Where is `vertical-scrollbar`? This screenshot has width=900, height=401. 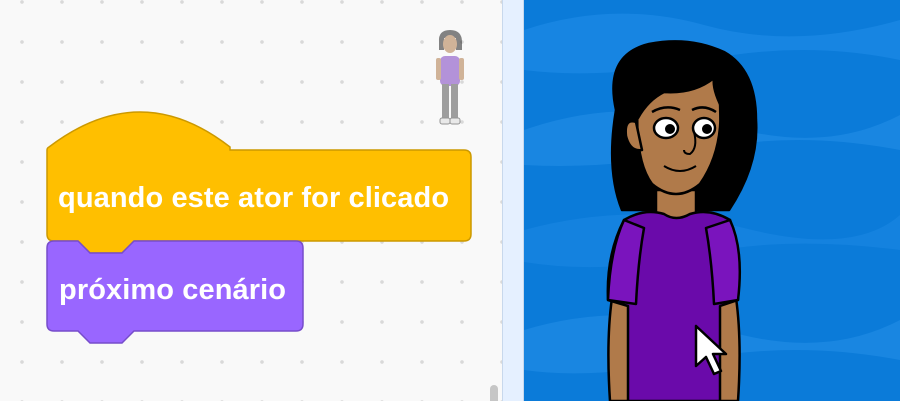 vertical-scrollbar is located at coordinates (494, 393).